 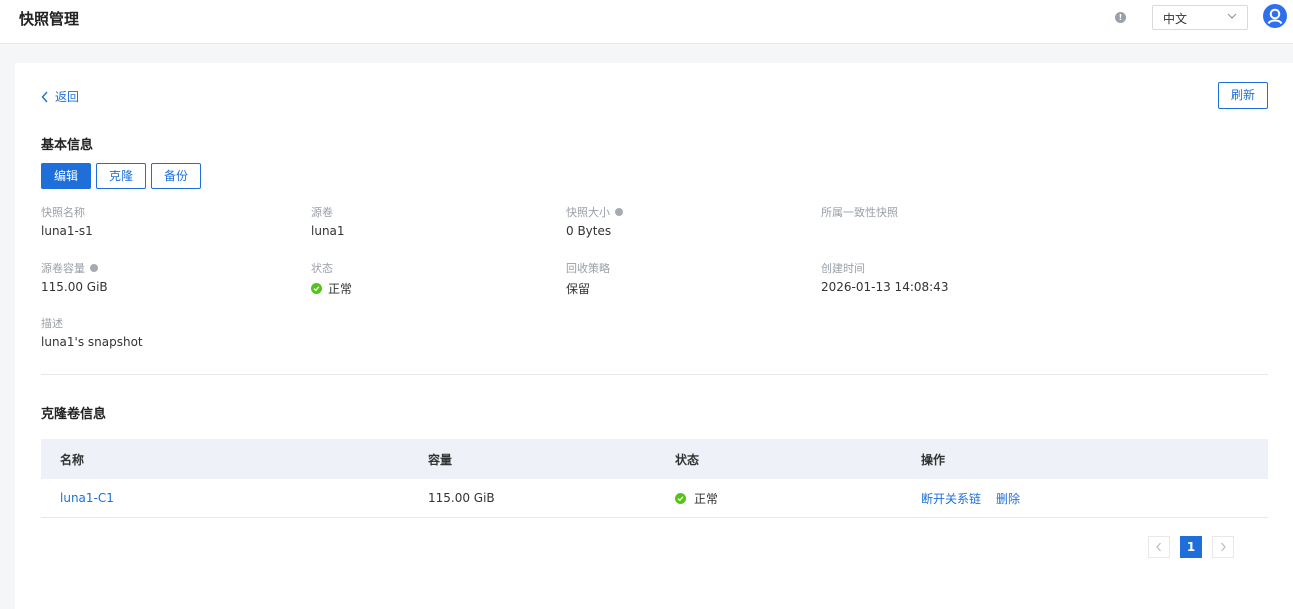 What do you see at coordinates (328, 231) in the screenshot?
I see `field-value: luna1` at bounding box center [328, 231].